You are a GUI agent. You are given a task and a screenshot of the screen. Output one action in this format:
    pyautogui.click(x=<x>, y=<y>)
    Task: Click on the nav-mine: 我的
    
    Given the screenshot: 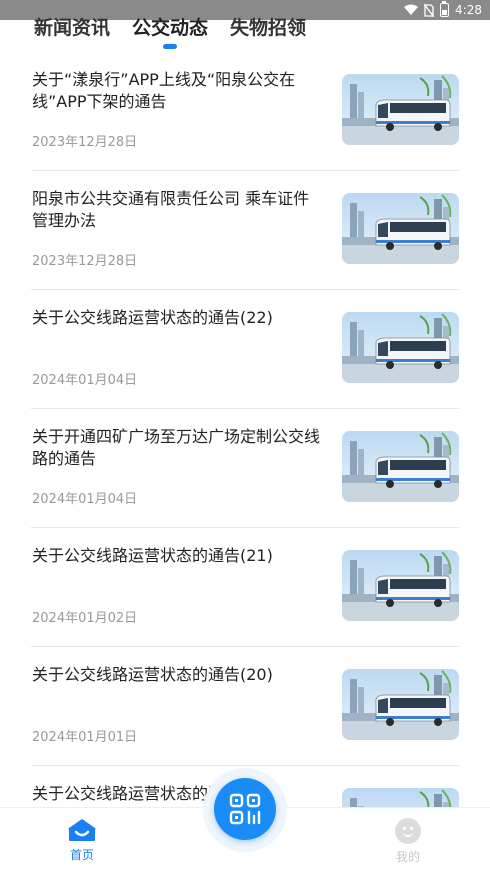 What is the action you would take?
    pyautogui.click(x=408, y=841)
    